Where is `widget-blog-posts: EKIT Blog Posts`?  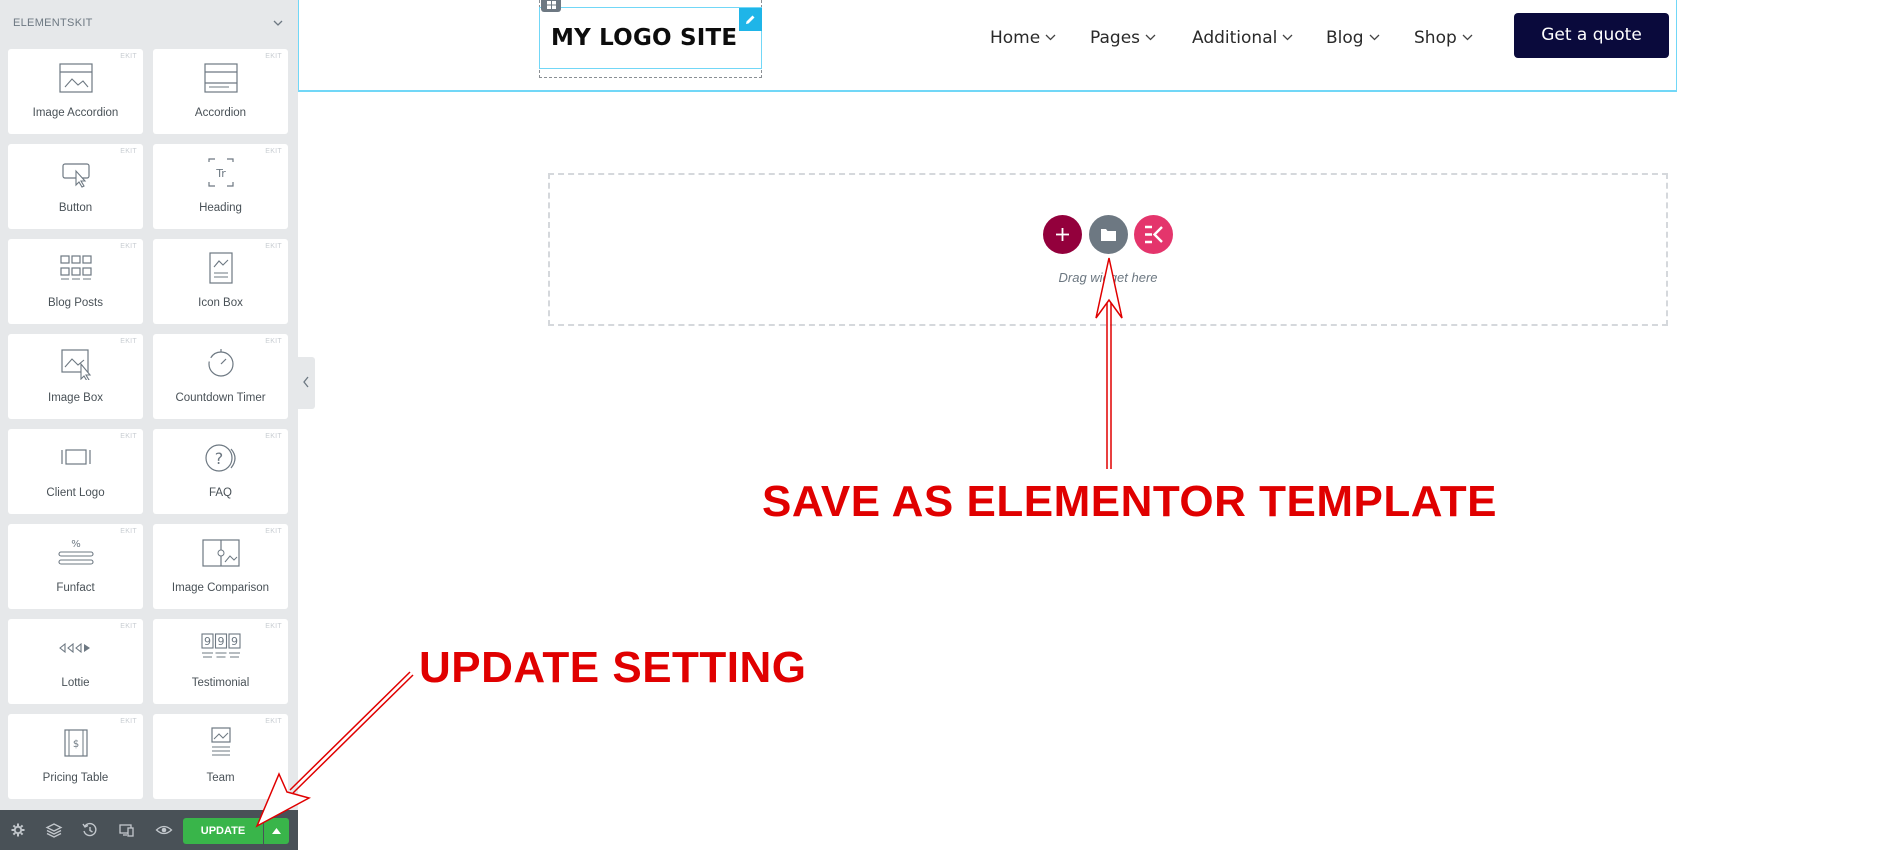 widget-blog-posts: EKIT Blog Posts is located at coordinates (75, 281).